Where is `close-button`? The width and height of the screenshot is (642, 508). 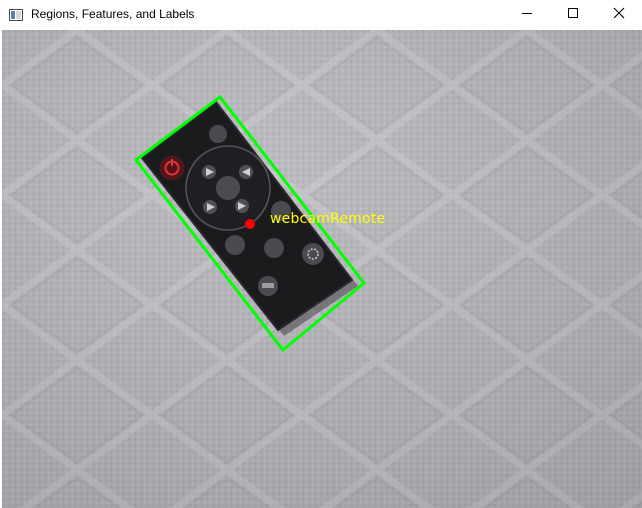
close-button is located at coordinates (619, 15).